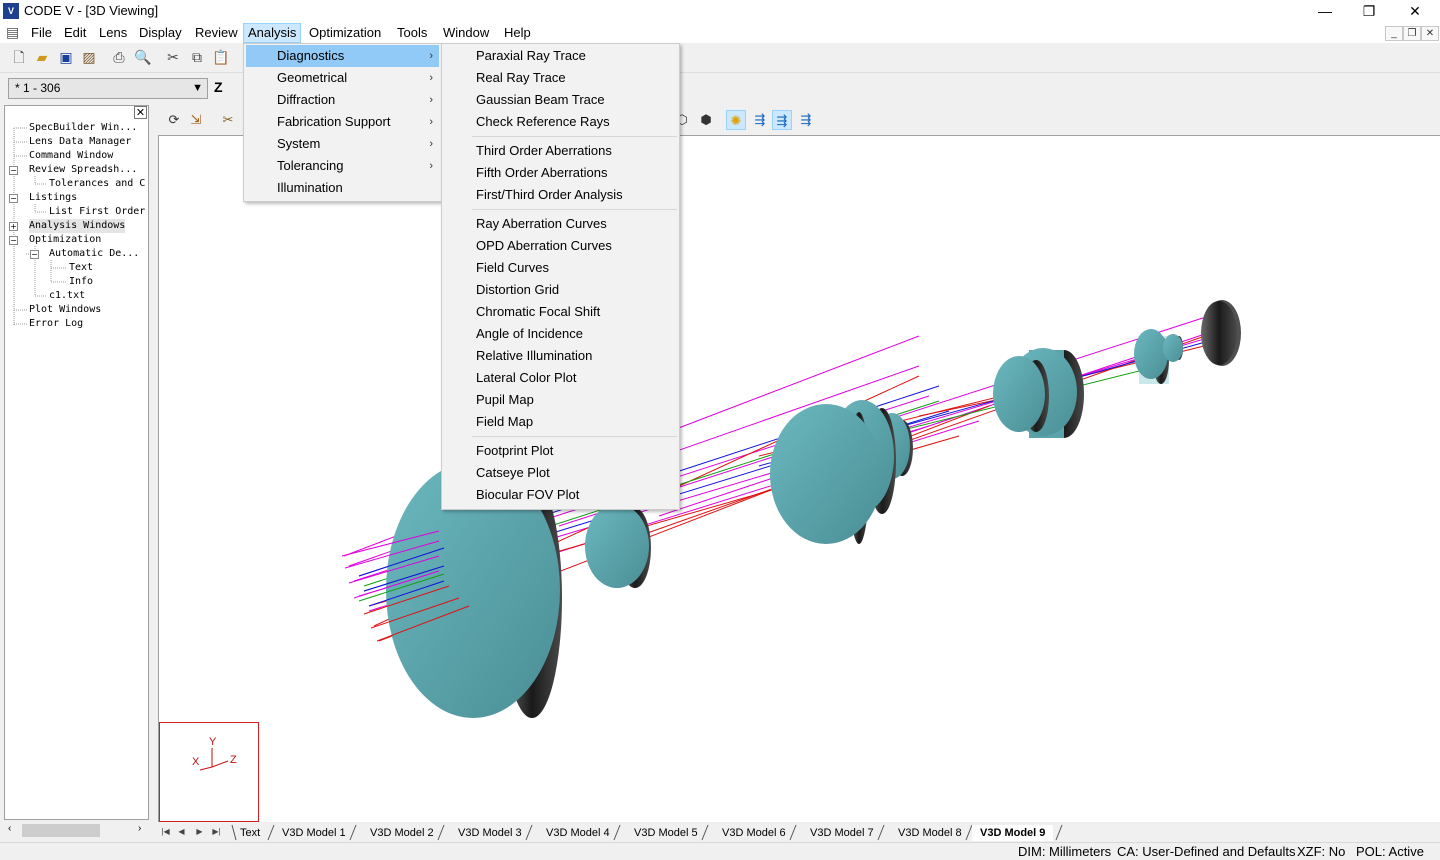 The height and width of the screenshot is (860, 1440). I want to click on tab-next-icon: ▶, so click(199, 832).